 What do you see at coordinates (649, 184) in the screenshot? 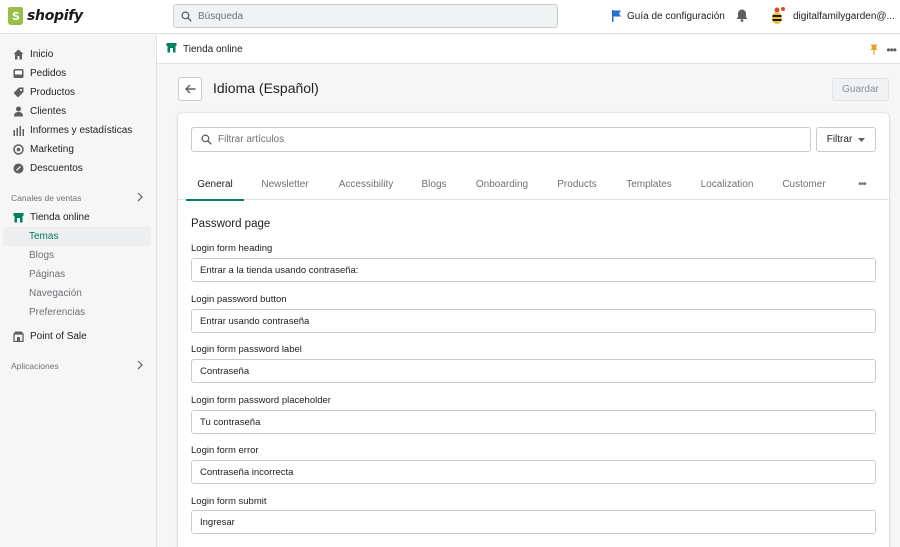
I see `tab-templates: Templates` at bounding box center [649, 184].